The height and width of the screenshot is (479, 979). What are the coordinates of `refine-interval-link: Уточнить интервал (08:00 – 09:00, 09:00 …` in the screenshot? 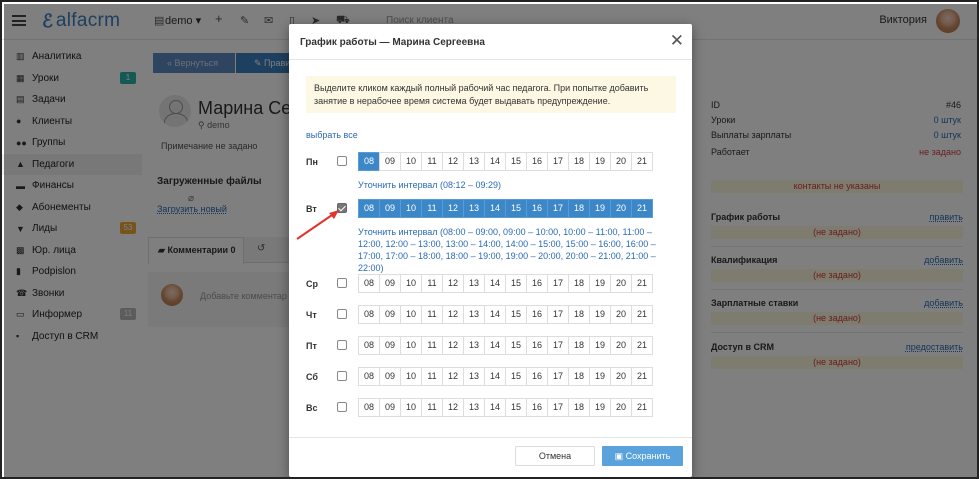 It's located at (517, 250).